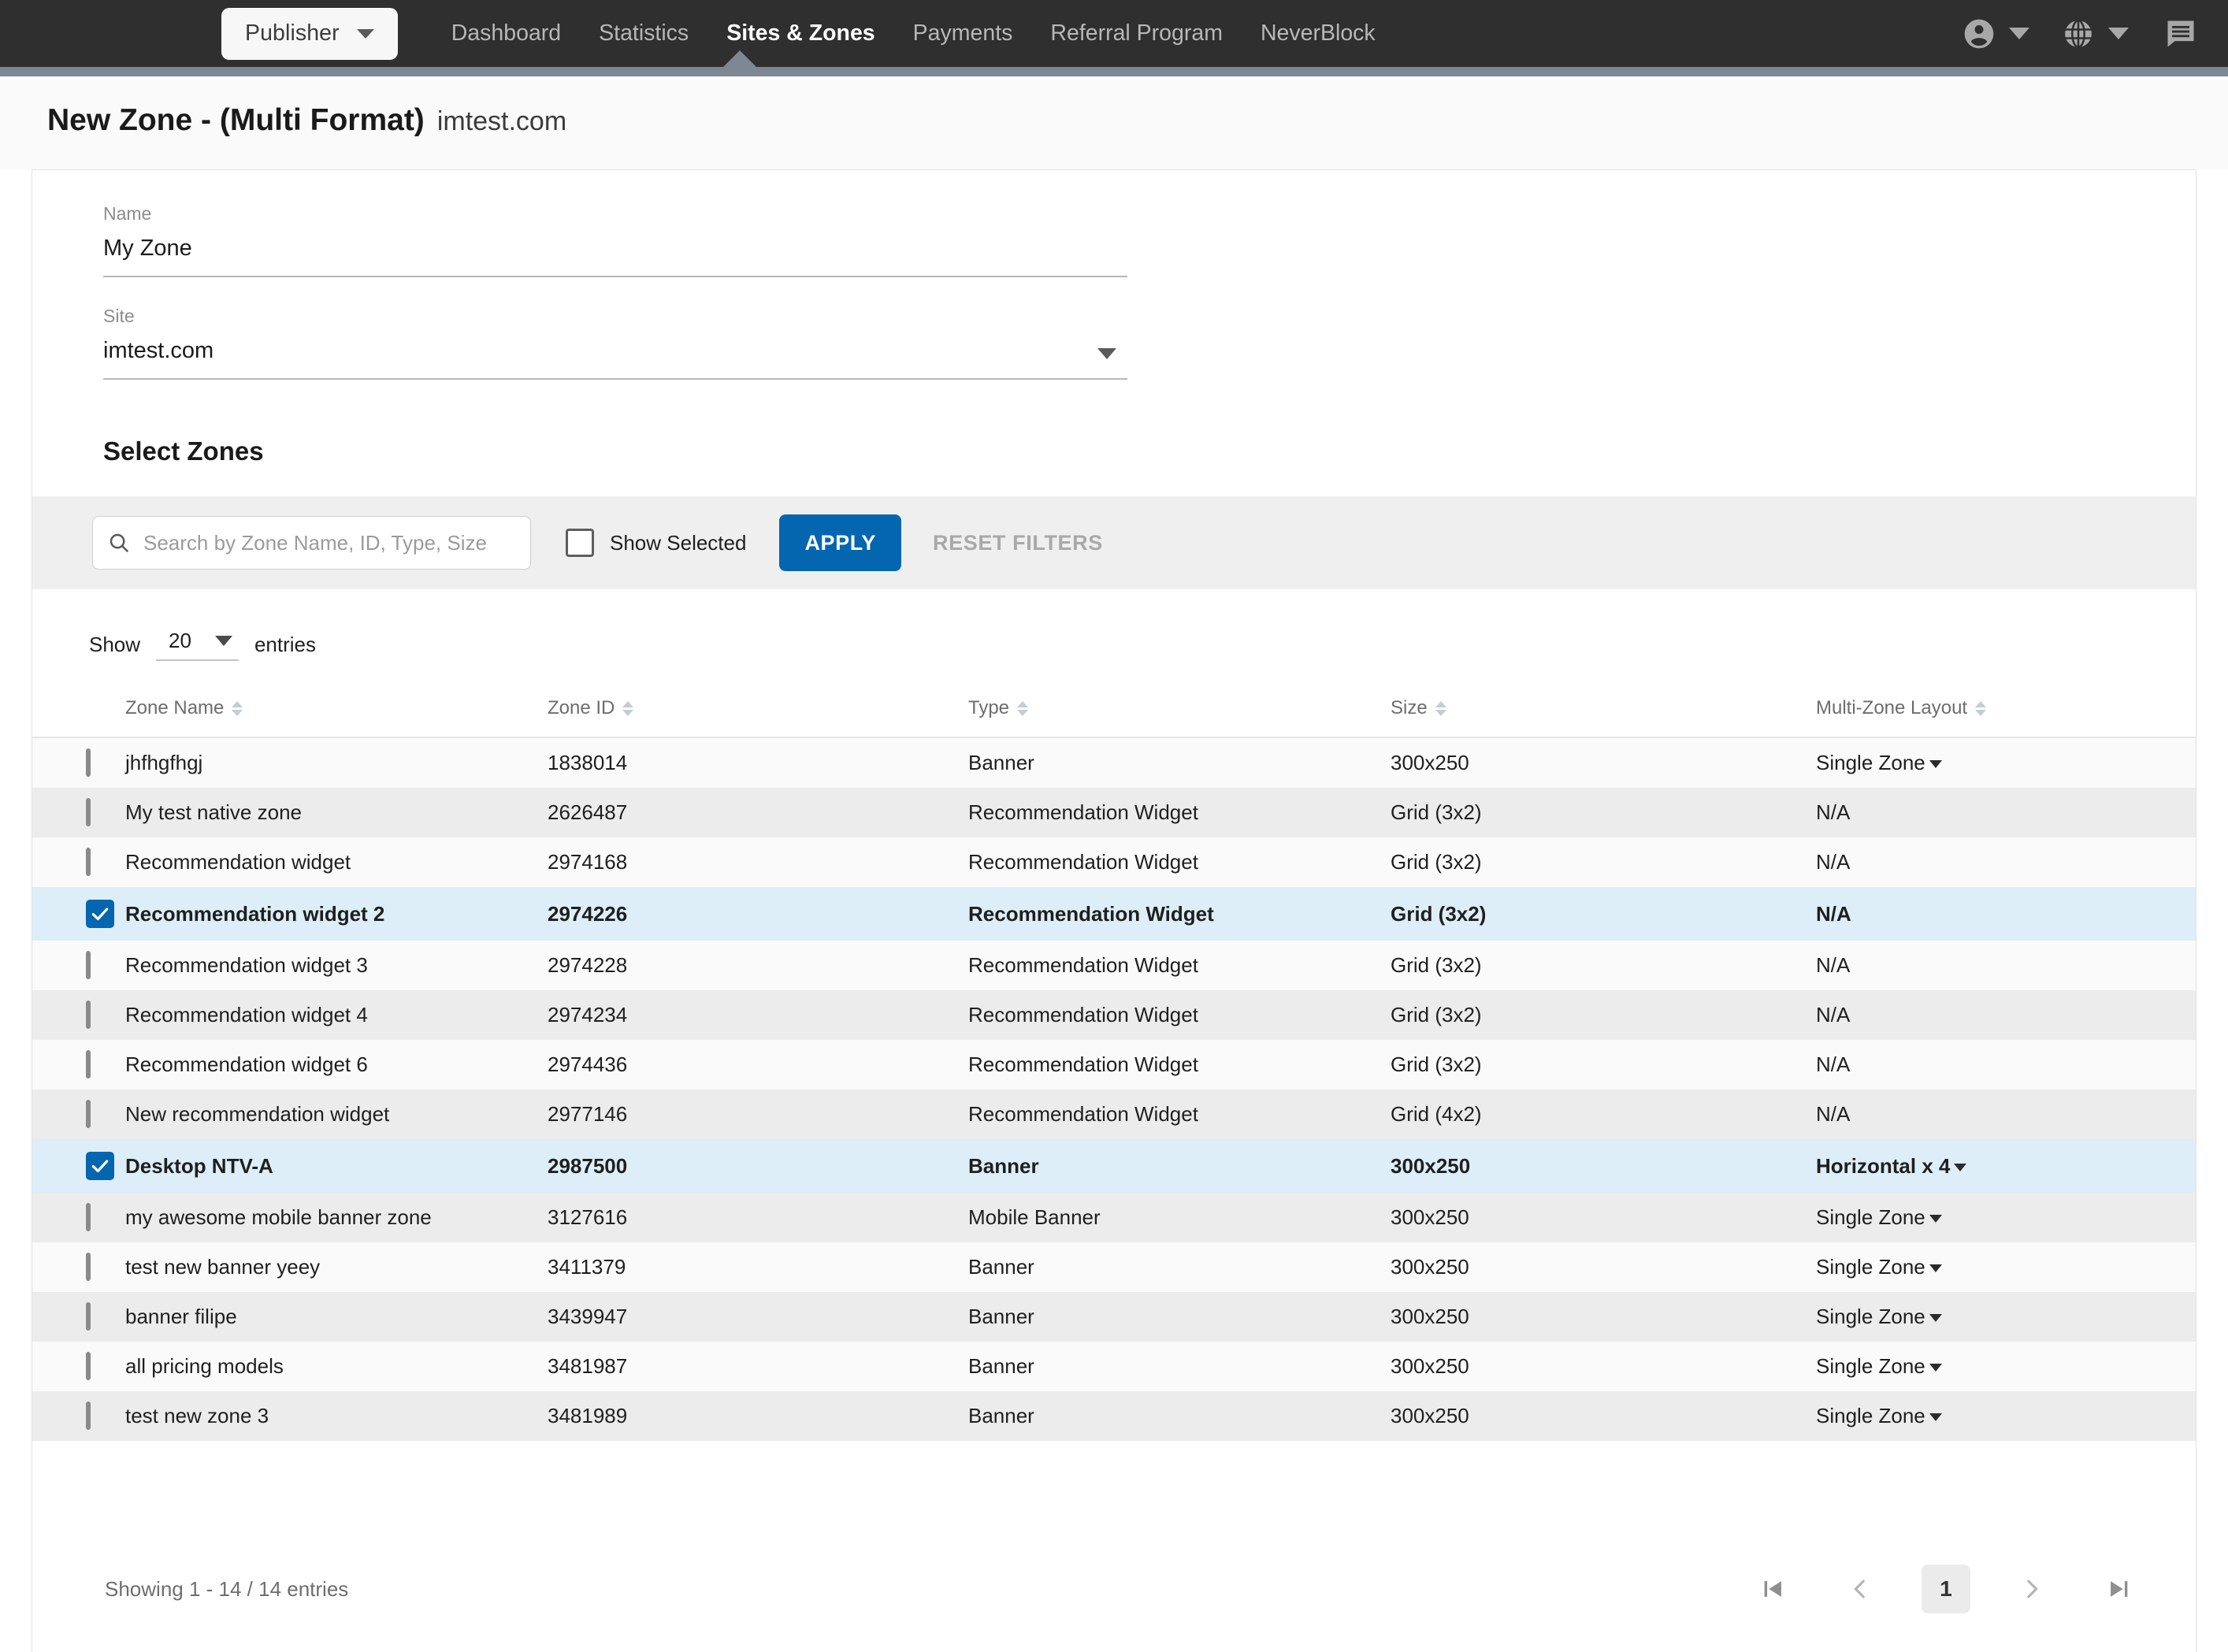  I want to click on first-page-icon, so click(1773, 1589).